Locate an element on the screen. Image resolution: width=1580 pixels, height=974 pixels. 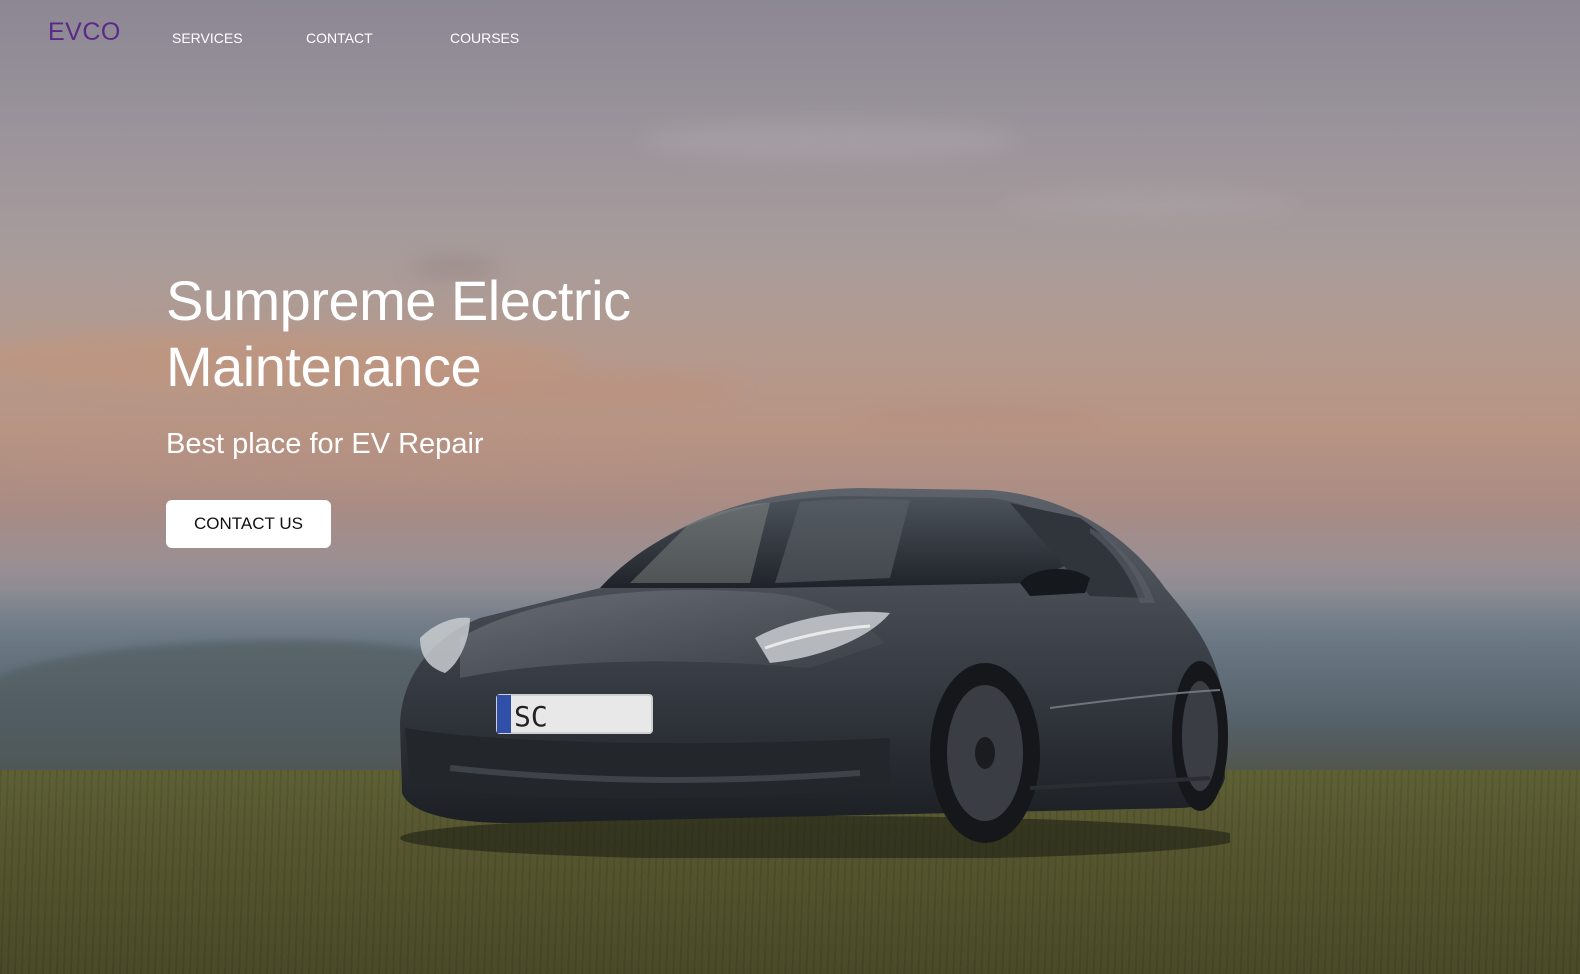
hero-subhead: Best place for EV Repair is located at coordinates (325, 444).